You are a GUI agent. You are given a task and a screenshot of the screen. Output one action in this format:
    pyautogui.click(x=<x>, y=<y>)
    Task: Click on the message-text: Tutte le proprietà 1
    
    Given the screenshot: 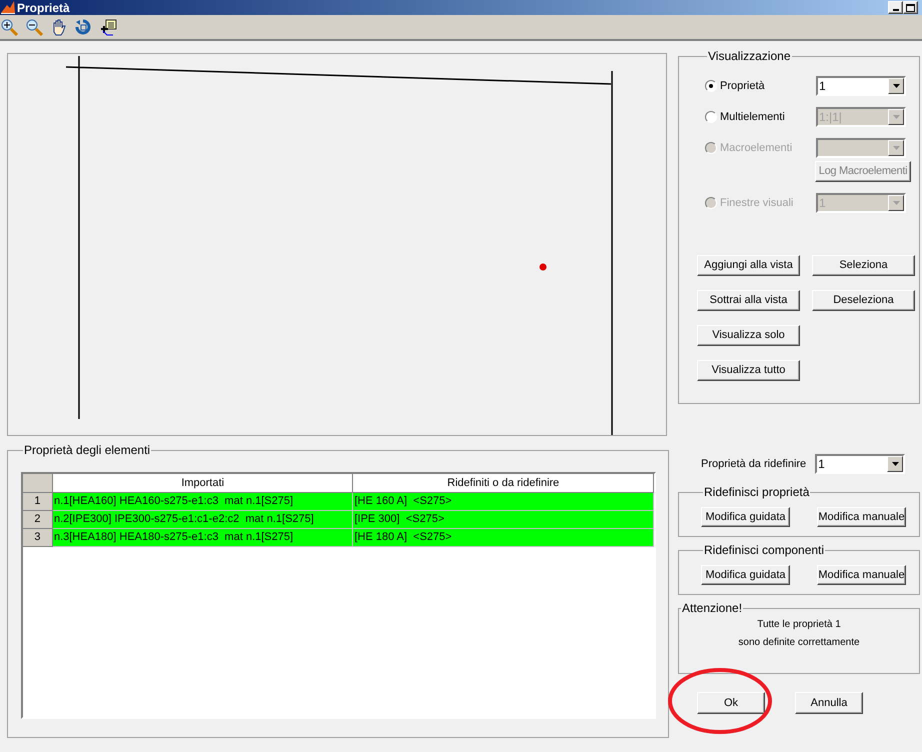 What is the action you would take?
    pyautogui.click(x=799, y=625)
    